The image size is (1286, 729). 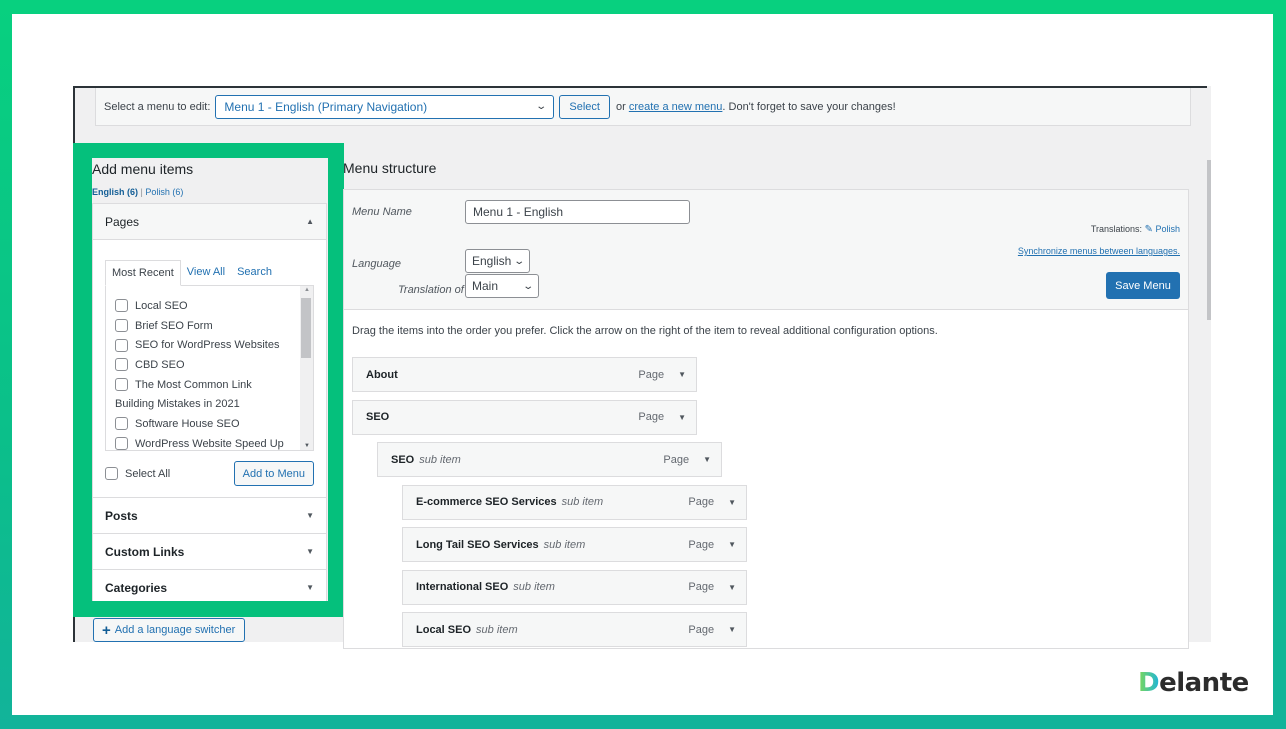 I want to click on select-all-checkbox, so click(x=111, y=473).